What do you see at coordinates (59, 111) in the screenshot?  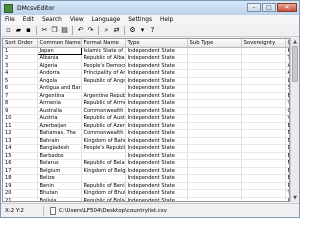 I see `table-cell: Australia` at bounding box center [59, 111].